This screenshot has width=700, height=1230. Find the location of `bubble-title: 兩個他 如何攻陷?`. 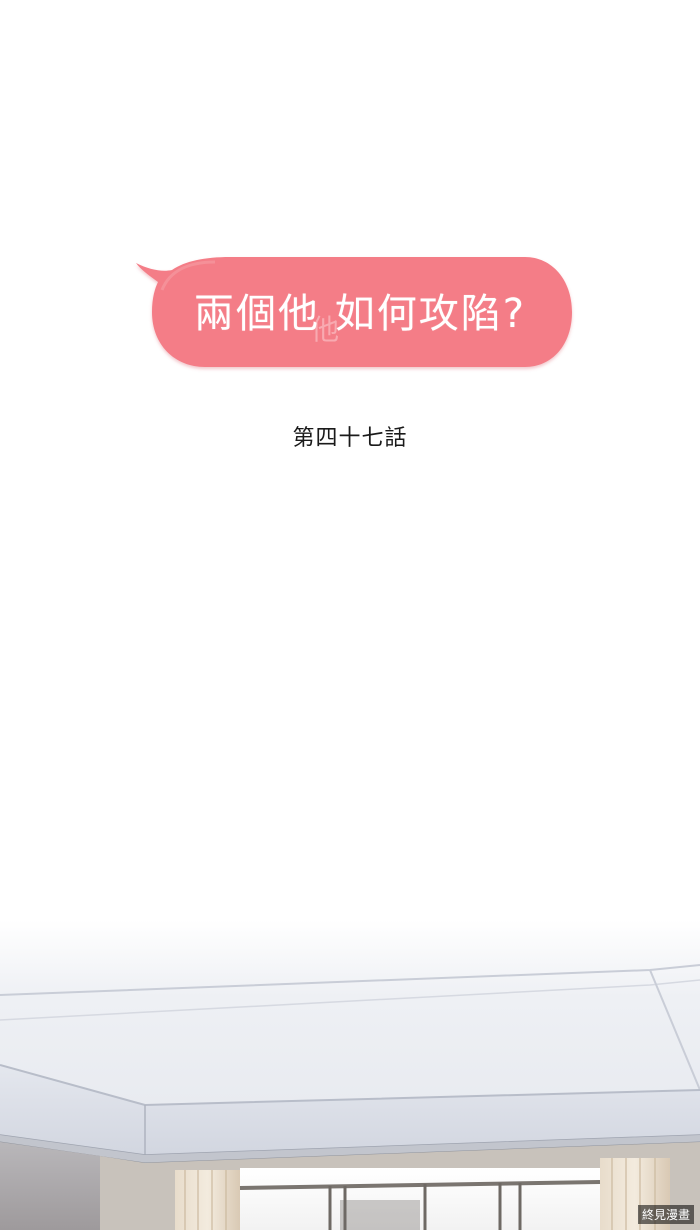

bubble-title: 兩個他 如何攻陷? is located at coordinates (360, 314).